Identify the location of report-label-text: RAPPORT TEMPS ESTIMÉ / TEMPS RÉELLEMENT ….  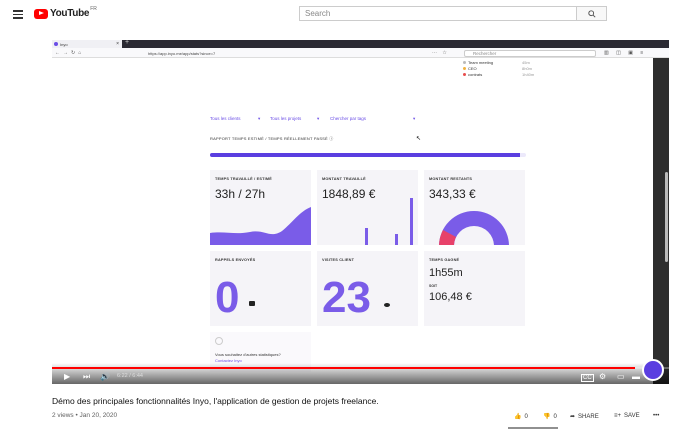
(269, 138).